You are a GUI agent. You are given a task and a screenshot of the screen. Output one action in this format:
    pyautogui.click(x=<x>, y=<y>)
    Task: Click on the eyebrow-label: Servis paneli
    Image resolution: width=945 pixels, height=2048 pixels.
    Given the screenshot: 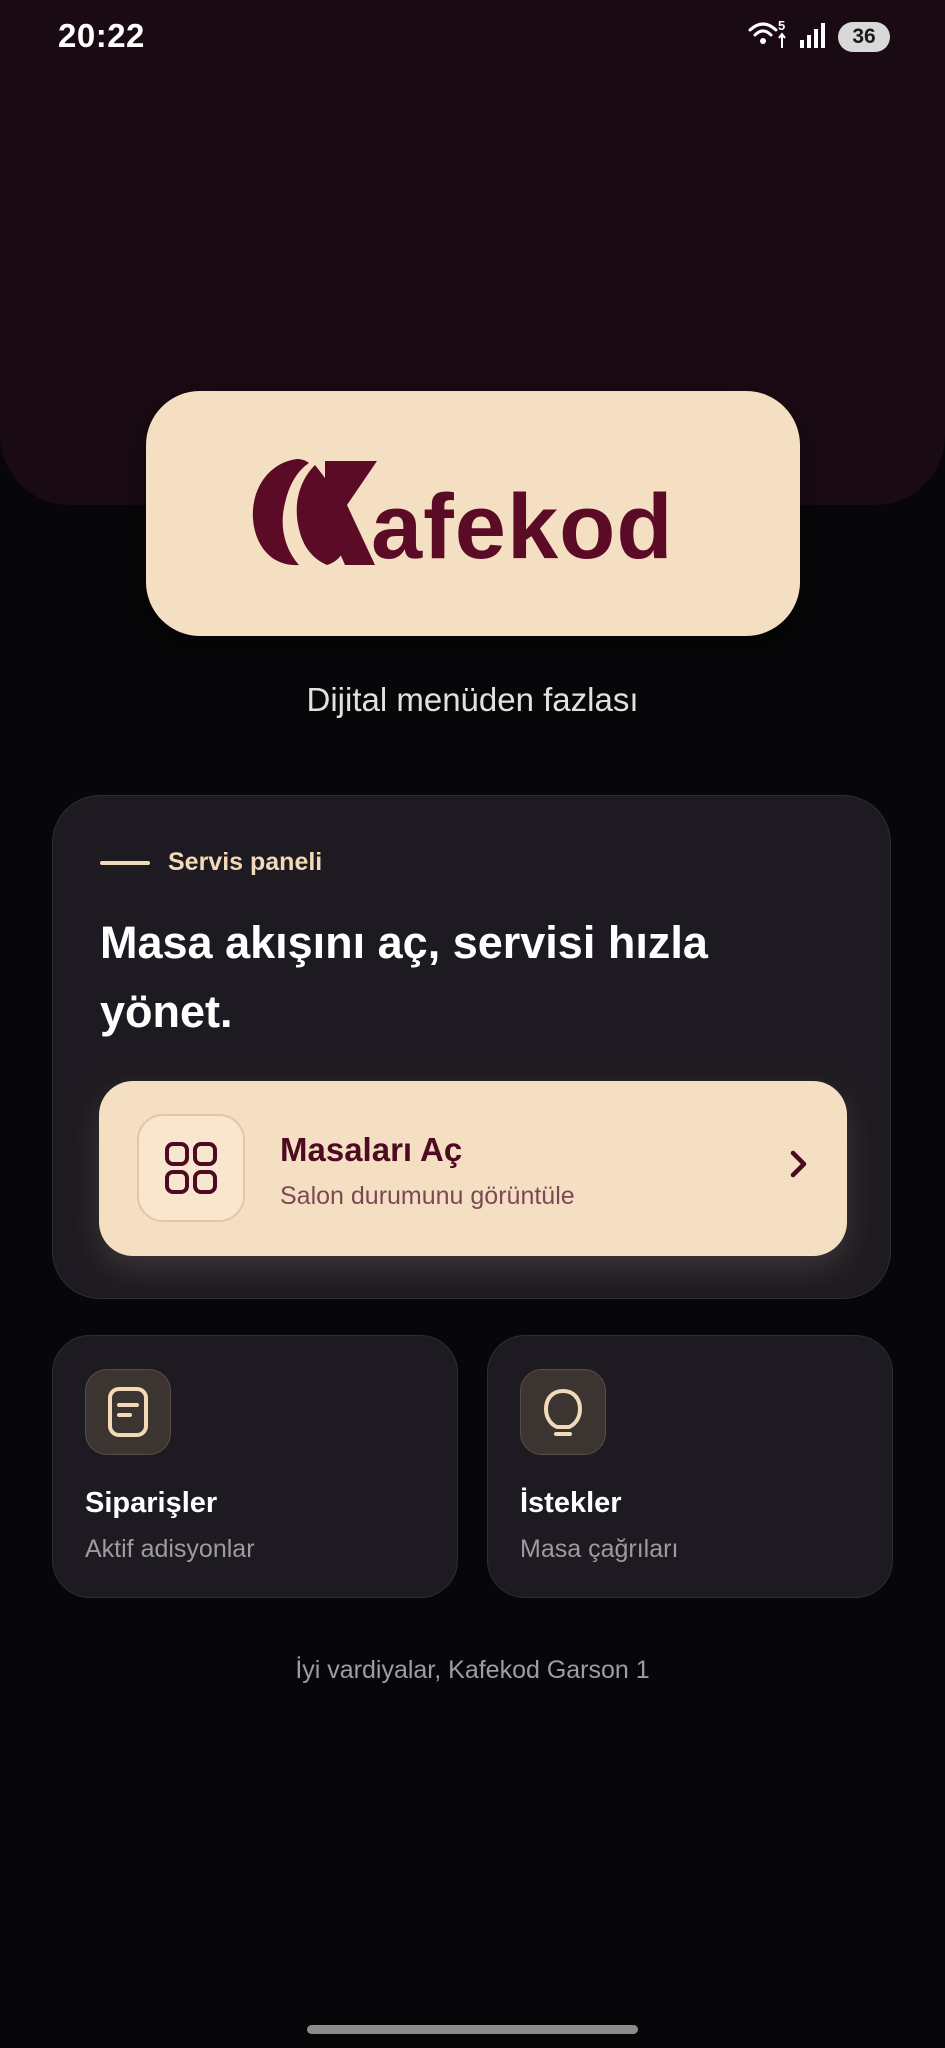 What is the action you would take?
    pyautogui.click(x=245, y=862)
    